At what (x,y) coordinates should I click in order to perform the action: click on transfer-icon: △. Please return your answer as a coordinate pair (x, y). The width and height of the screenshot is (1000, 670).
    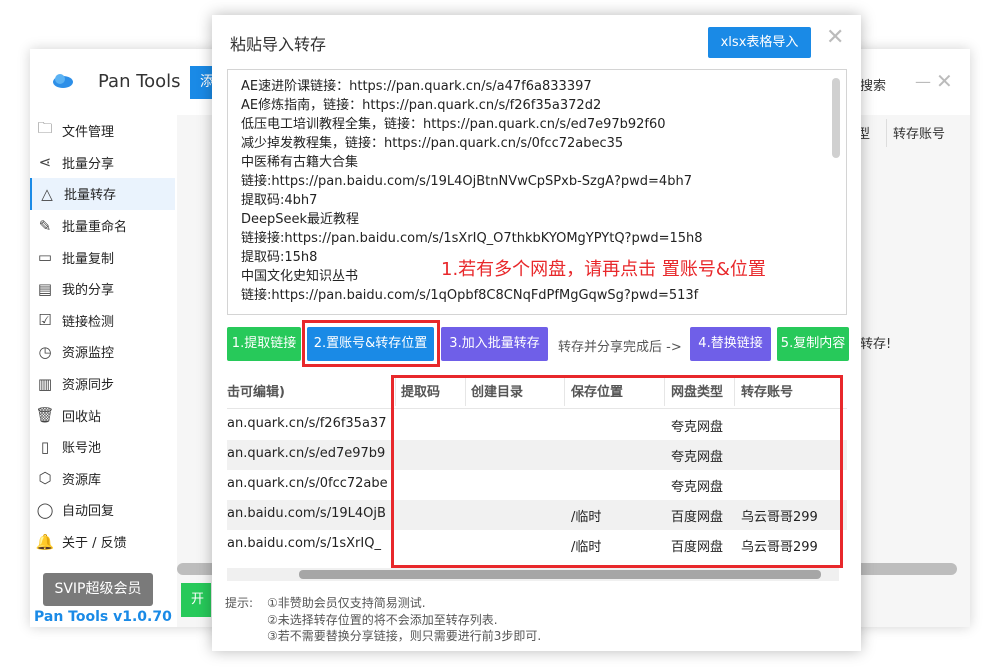
    Looking at the image, I should click on (47, 193).